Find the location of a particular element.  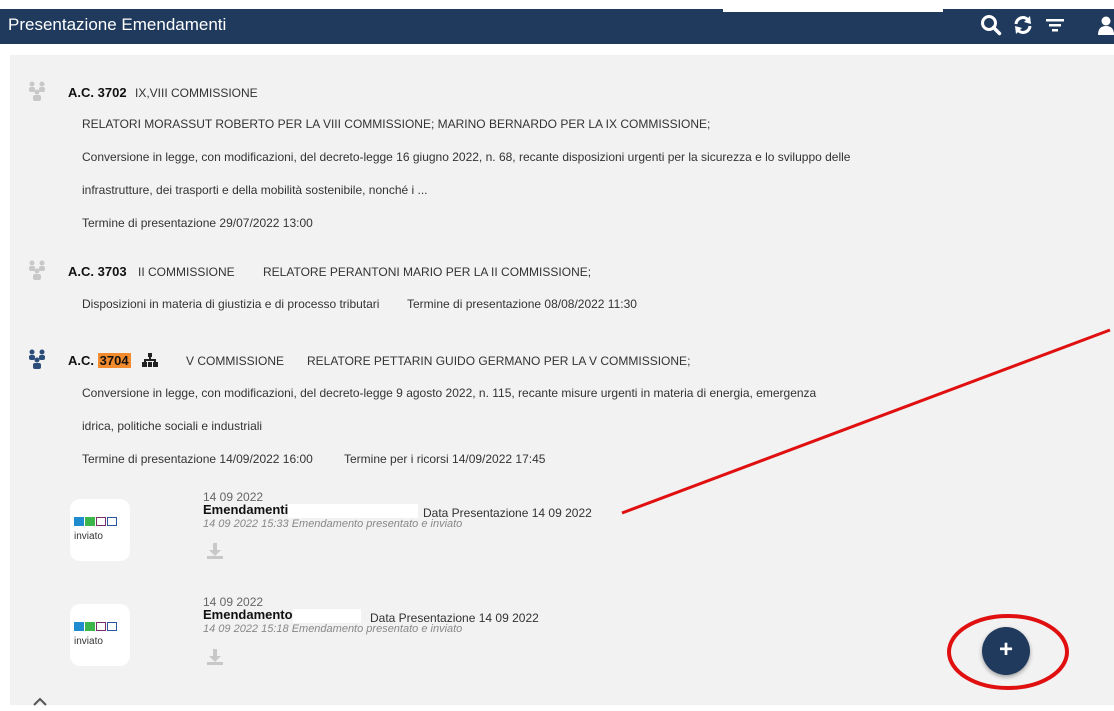

act-code: A.C. 3702 is located at coordinates (97, 92).